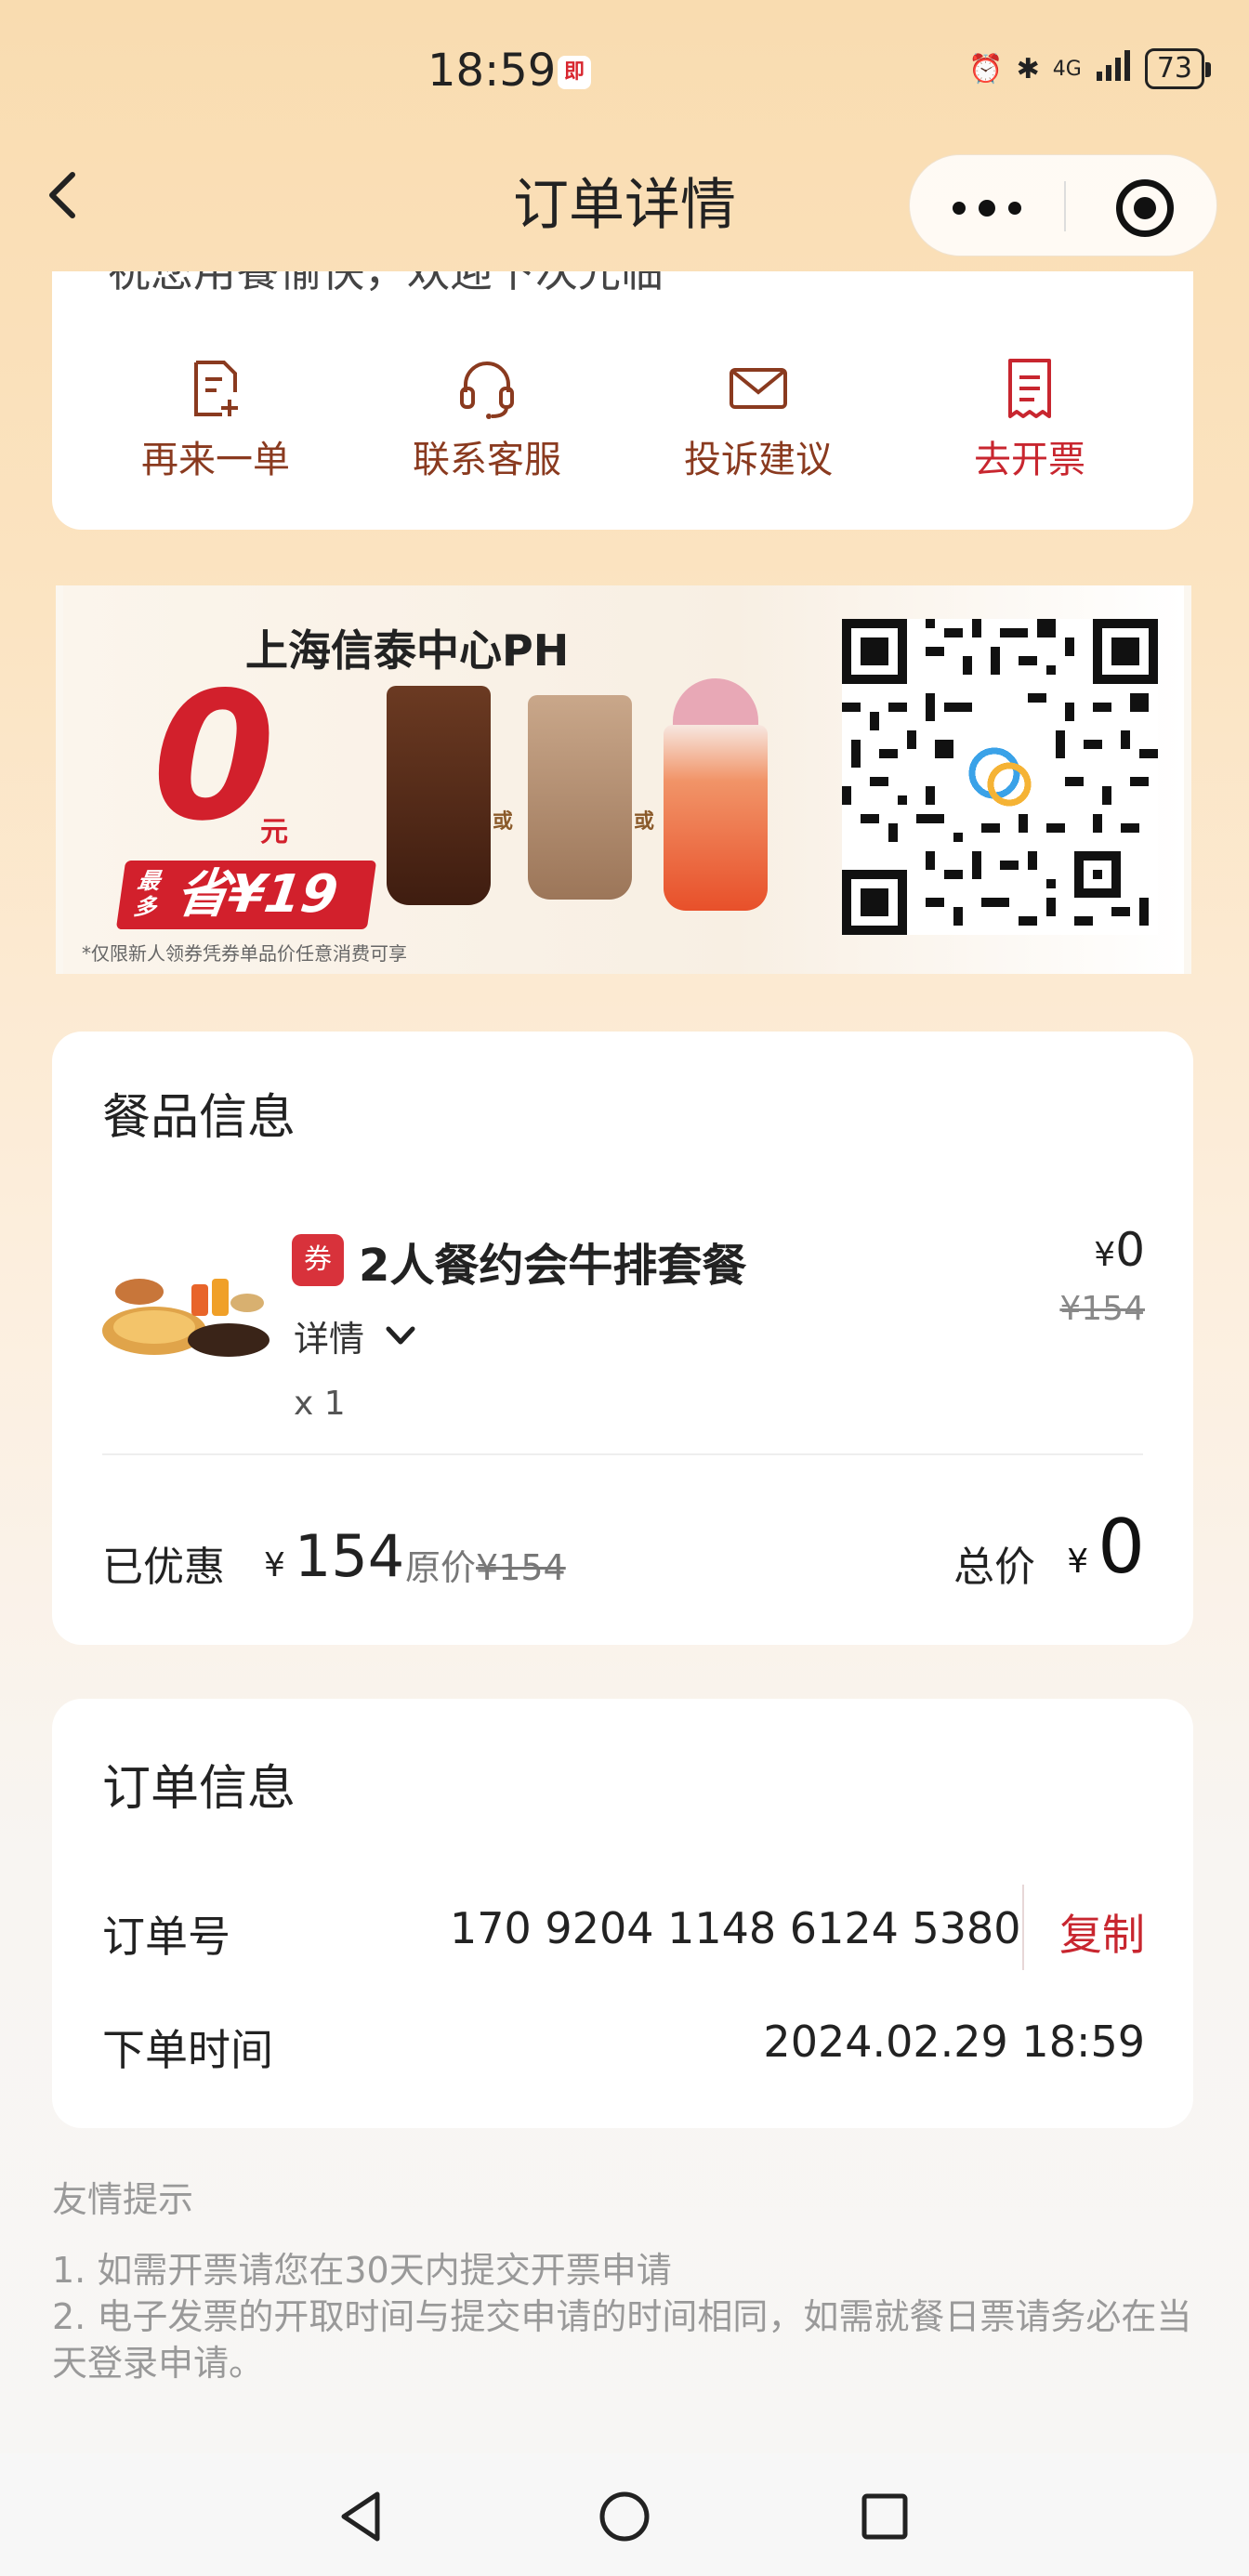 This screenshot has height=2576, width=1249. I want to click on nav-back-icon, so click(362, 2516).